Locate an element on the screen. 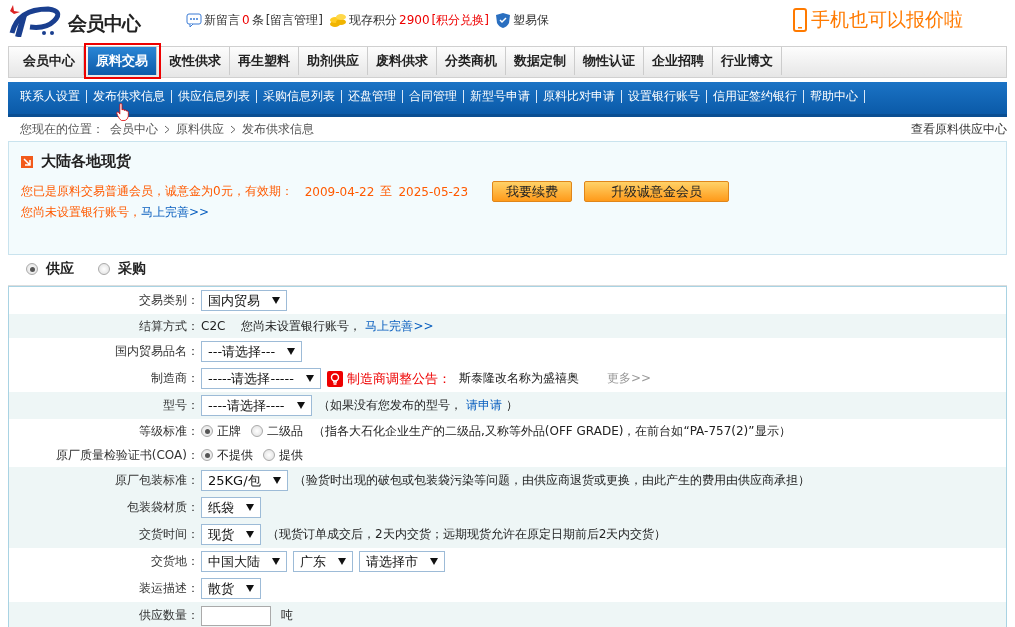  sub-nav-link: 合同管理 is located at coordinates (433, 96).